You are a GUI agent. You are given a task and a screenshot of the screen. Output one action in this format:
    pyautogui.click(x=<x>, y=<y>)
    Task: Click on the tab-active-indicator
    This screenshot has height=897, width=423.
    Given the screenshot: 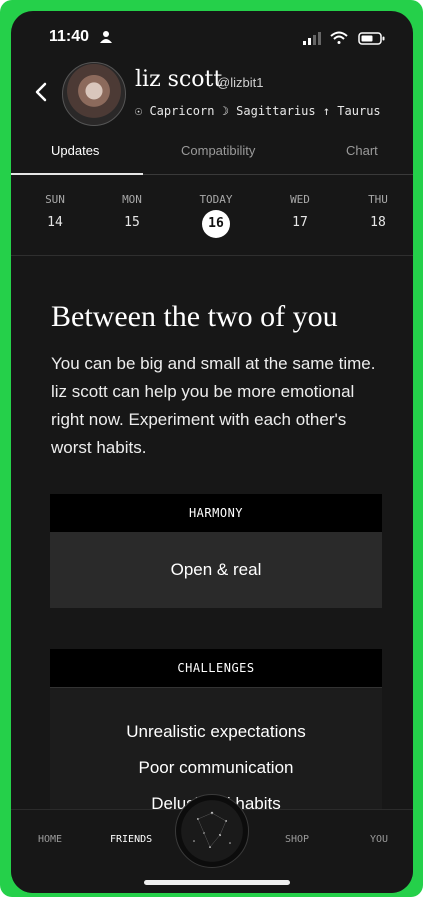 What is the action you would take?
    pyautogui.click(x=77, y=174)
    